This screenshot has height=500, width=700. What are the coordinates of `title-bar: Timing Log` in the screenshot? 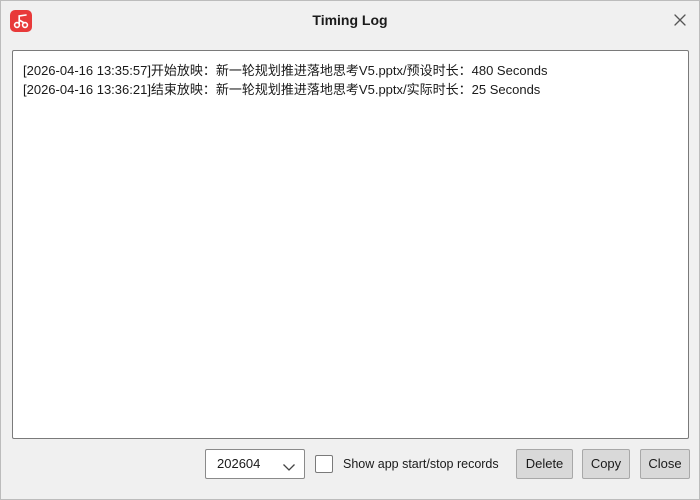 It's located at (350, 20).